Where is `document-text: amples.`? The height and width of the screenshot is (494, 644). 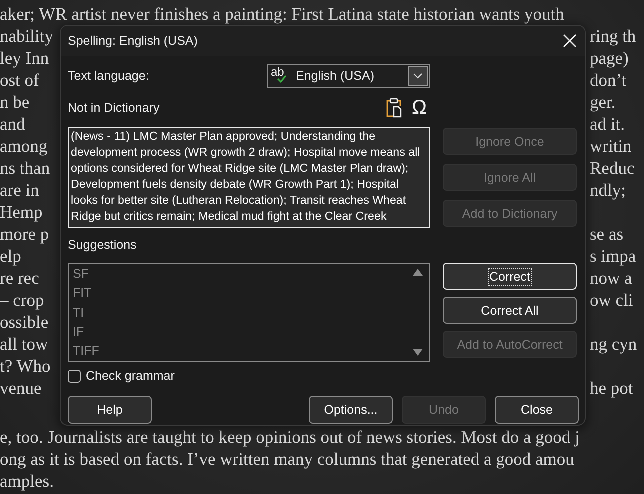 document-text: amples. is located at coordinates (27, 481).